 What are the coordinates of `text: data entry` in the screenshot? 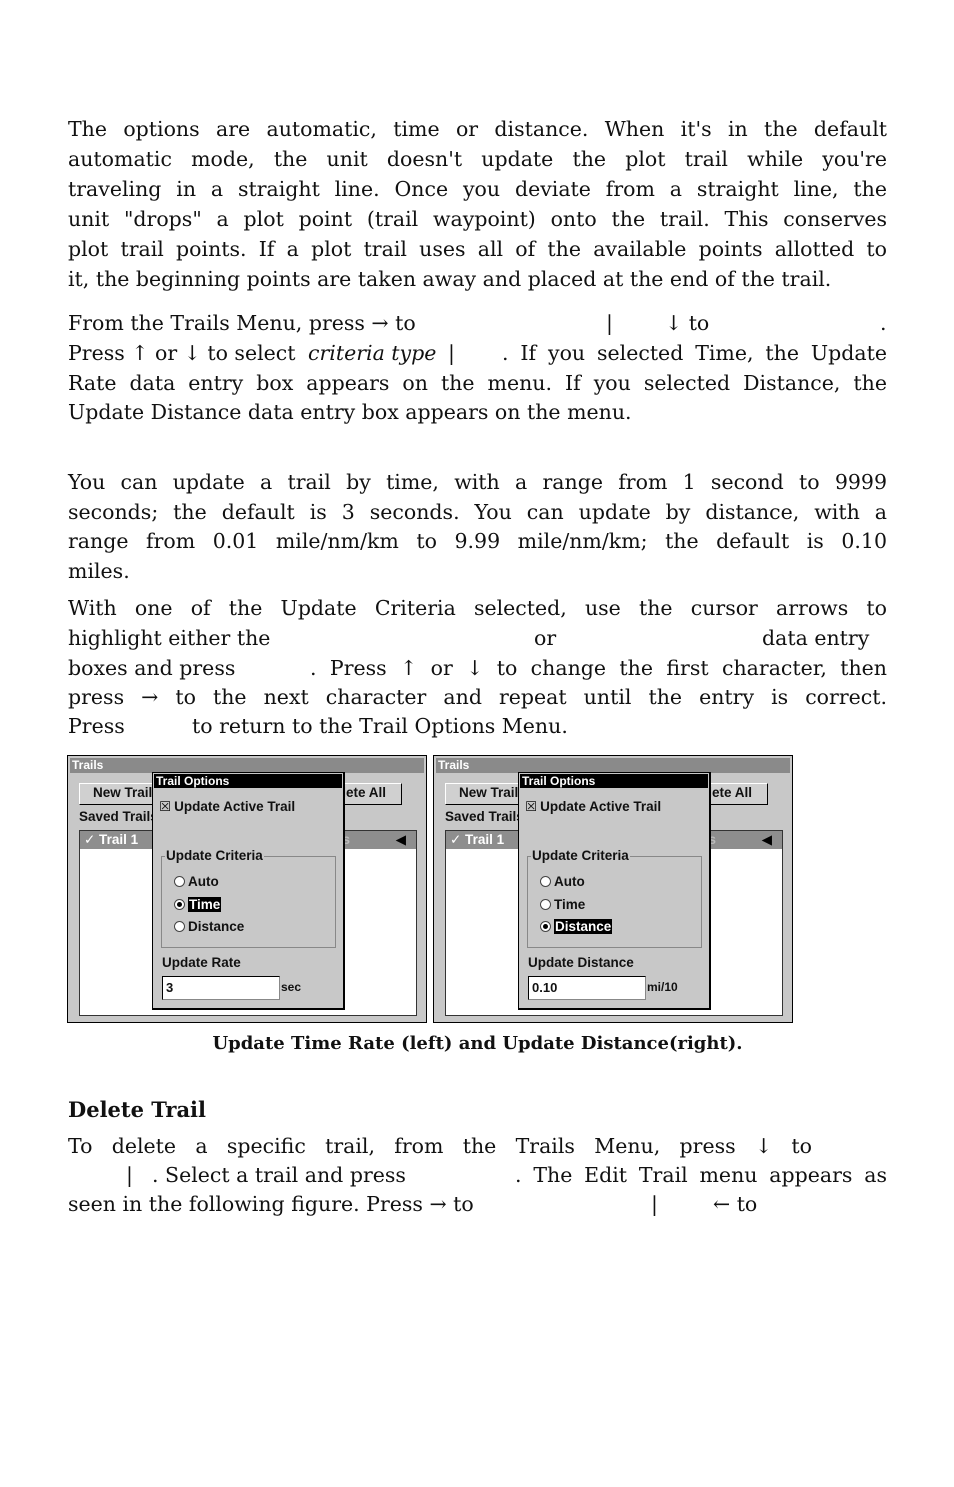 It's located at (816, 638).